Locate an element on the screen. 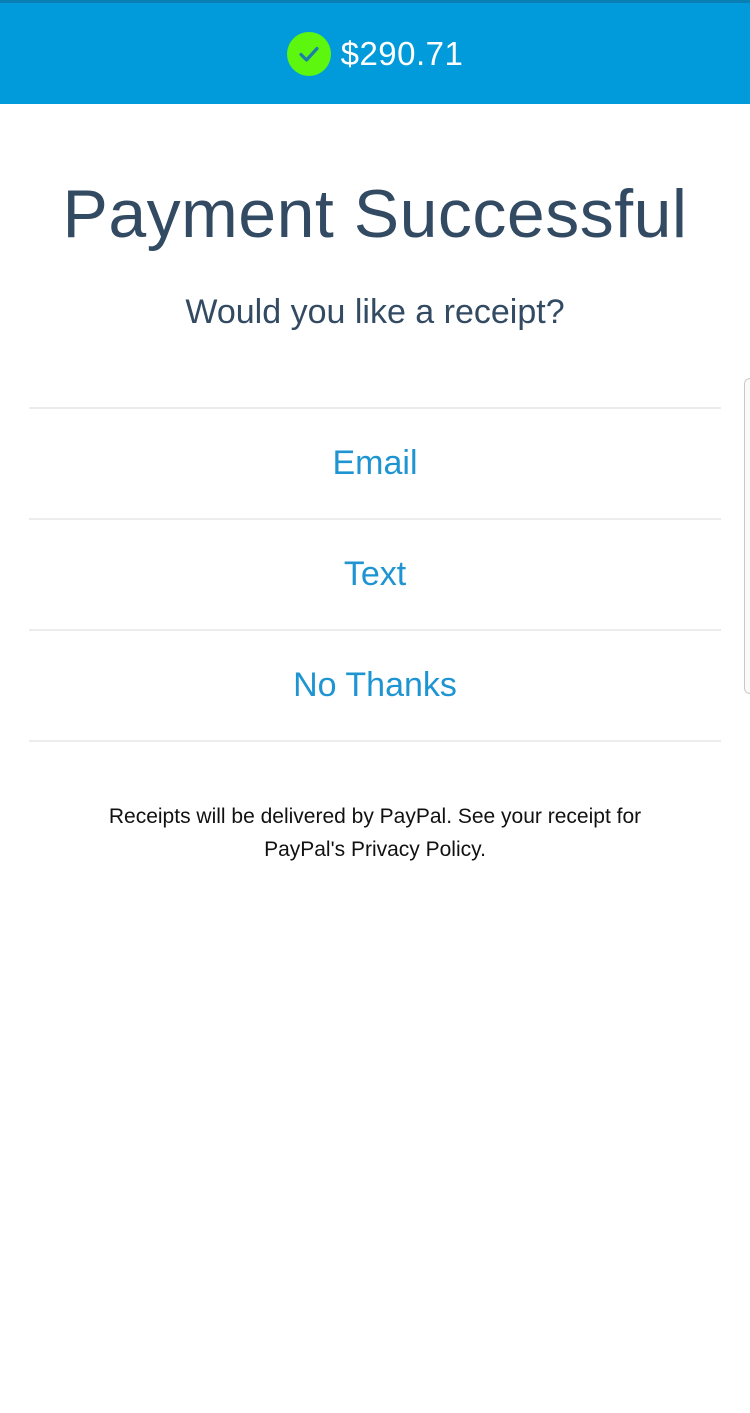  email-receipt-button: Email is located at coordinates (375, 464).